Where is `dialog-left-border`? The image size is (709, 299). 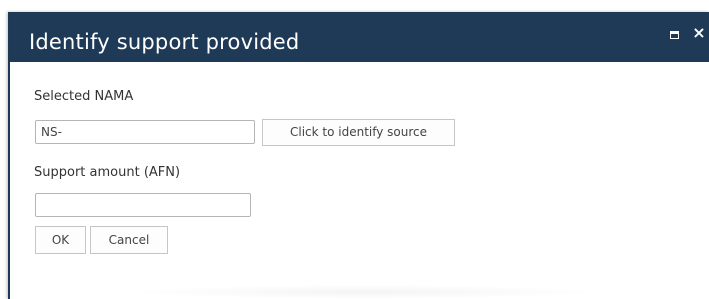 dialog-left-border is located at coordinates (9, 155).